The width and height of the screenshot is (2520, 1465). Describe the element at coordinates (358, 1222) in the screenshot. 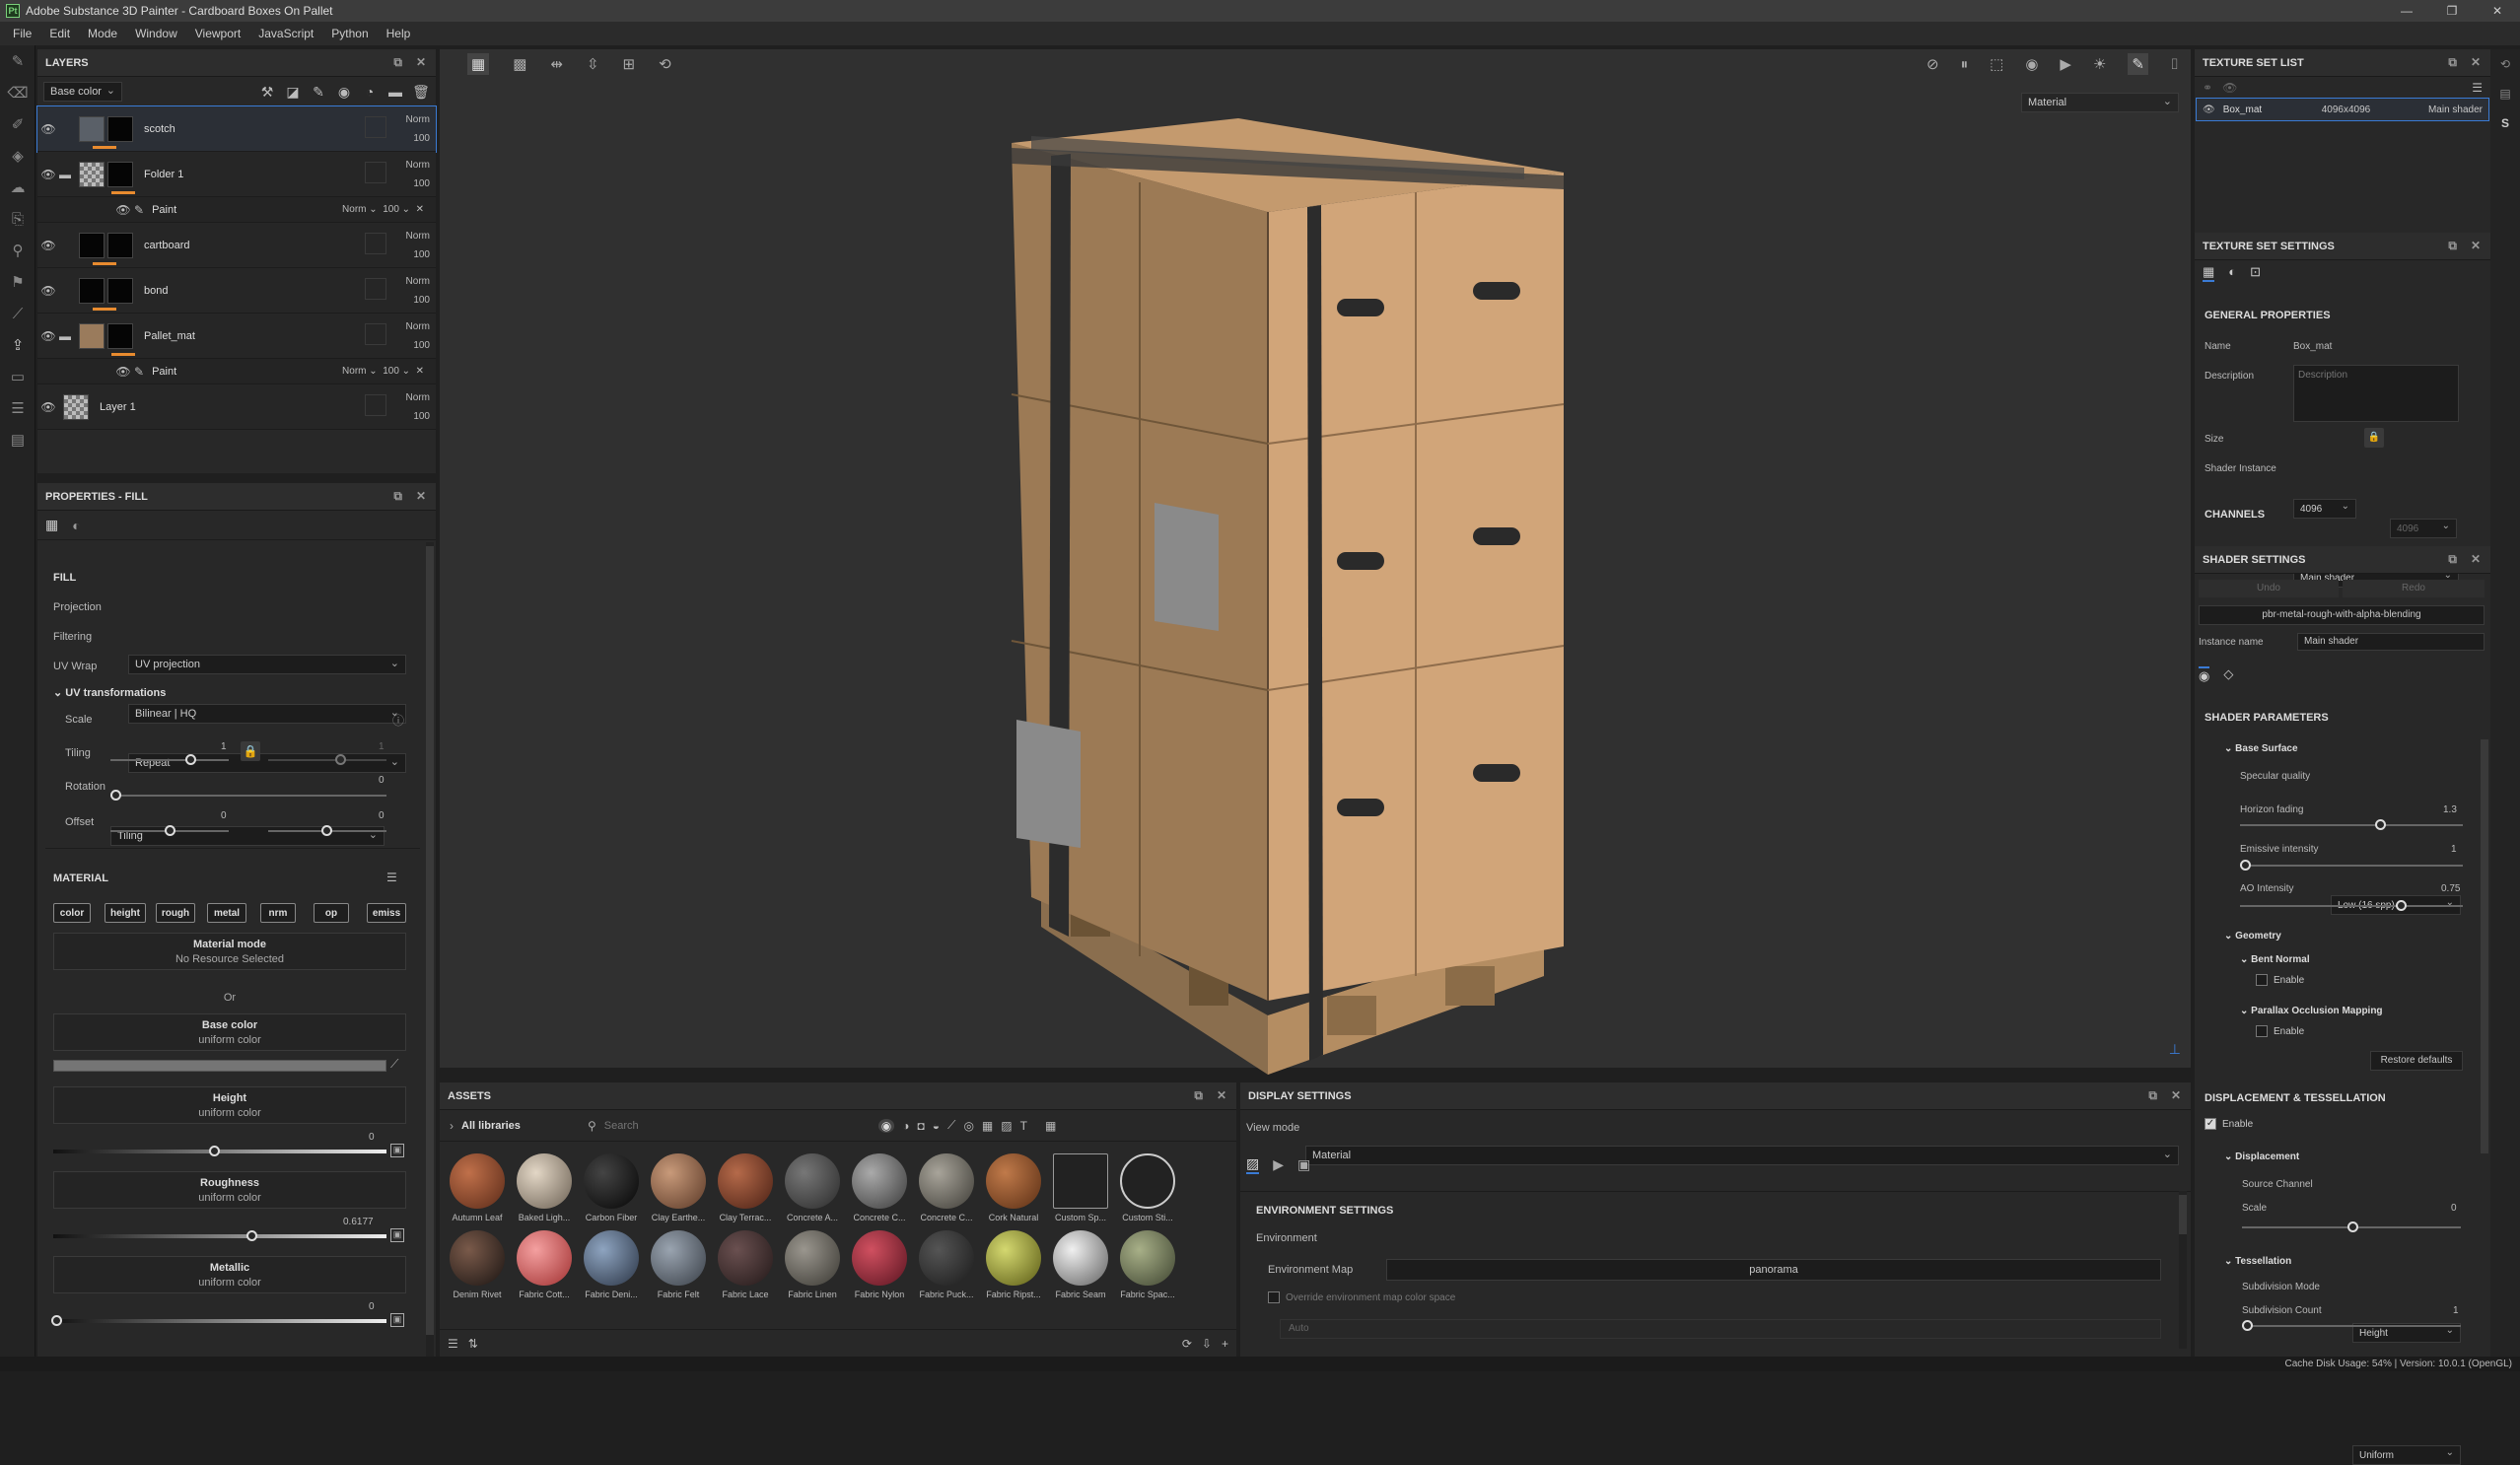

I see `roughness-value: 0.6177` at that location.